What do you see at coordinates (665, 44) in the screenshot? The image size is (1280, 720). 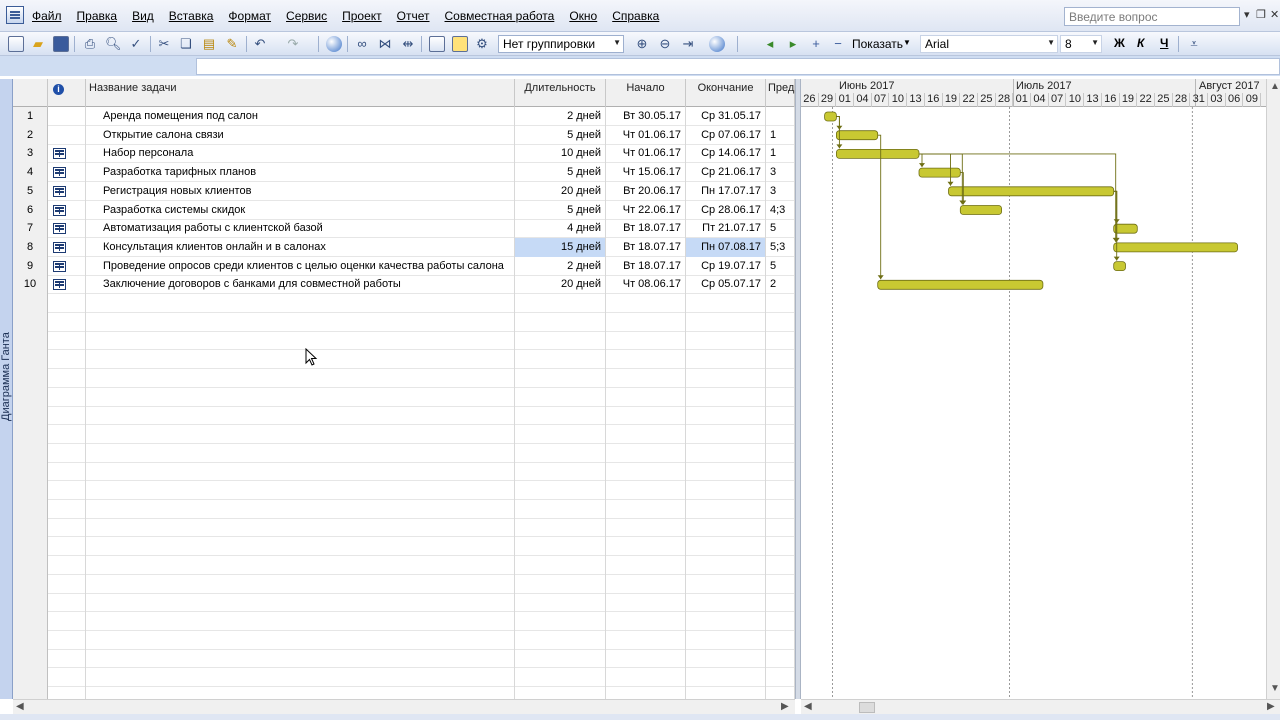 I see `zoom-out-icon: ⊖` at bounding box center [665, 44].